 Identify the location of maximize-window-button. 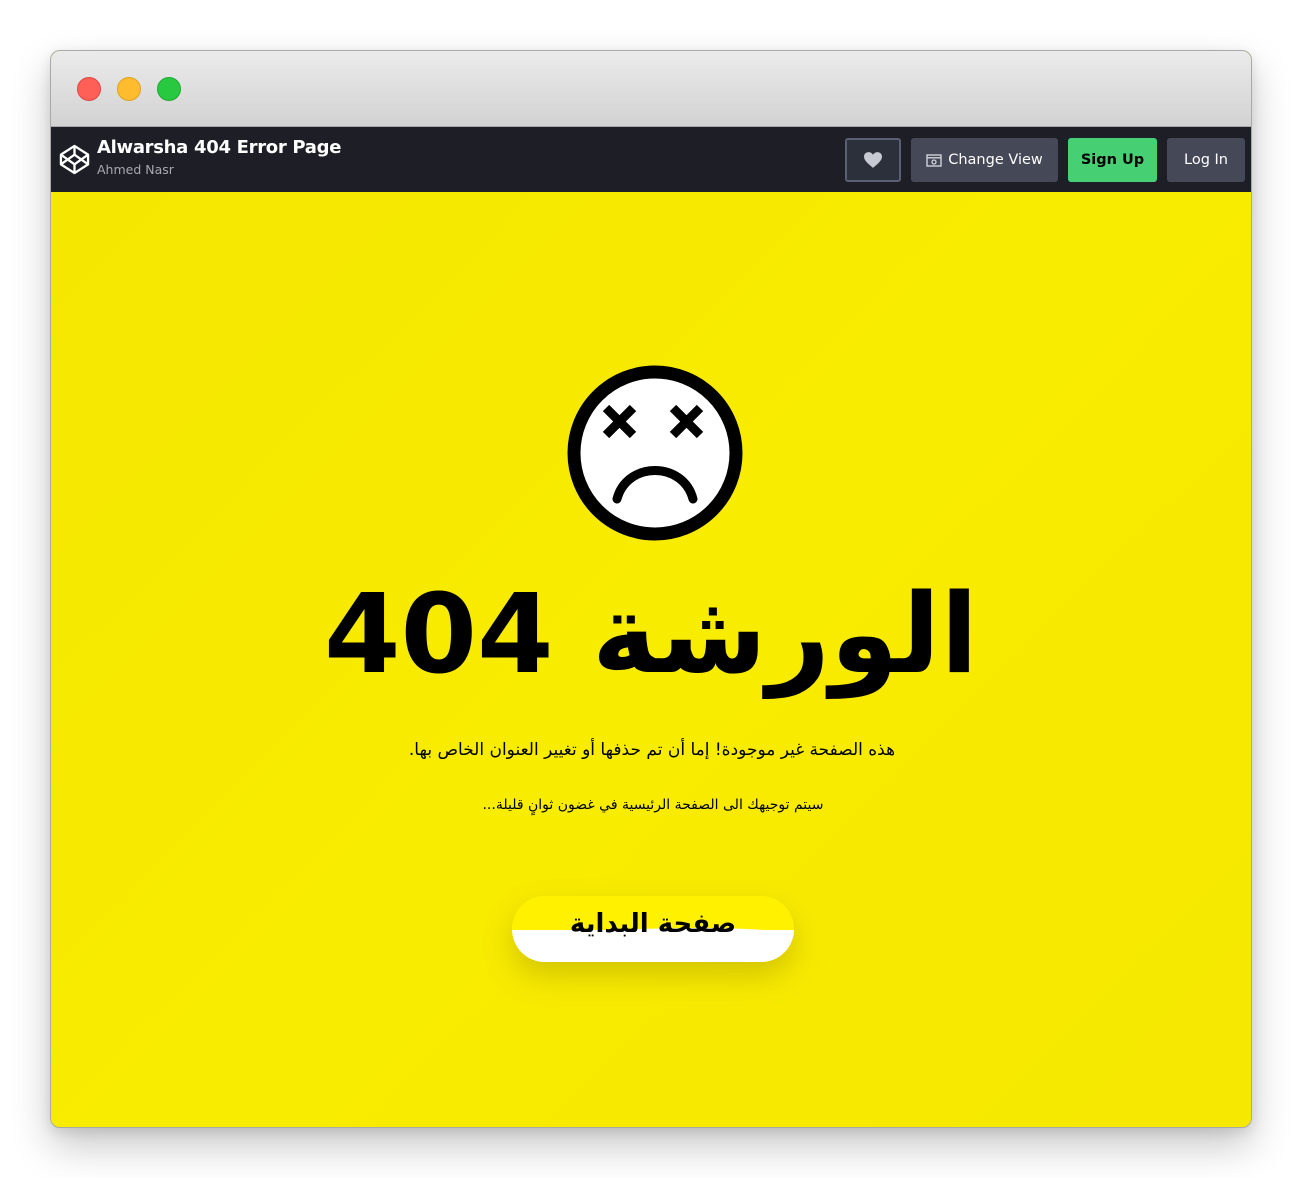
(169, 89).